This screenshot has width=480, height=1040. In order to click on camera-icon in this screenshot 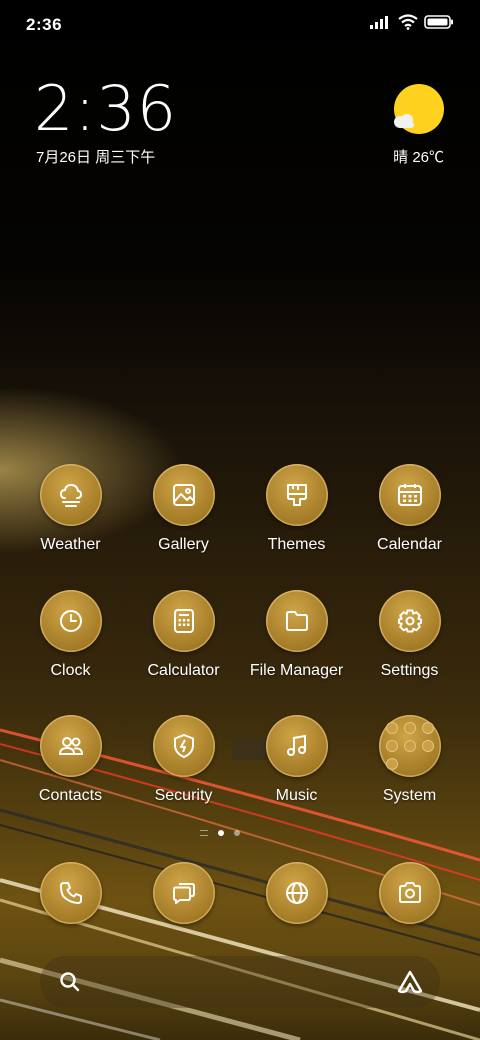, I will do `click(409, 893)`.